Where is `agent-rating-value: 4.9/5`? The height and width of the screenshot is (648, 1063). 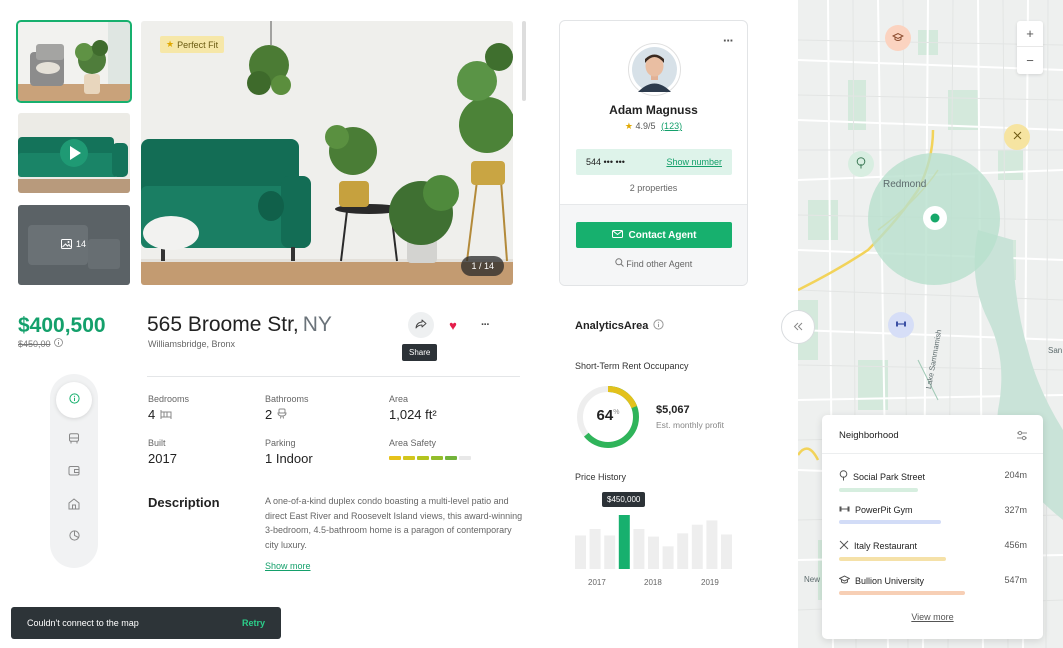
agent-rating-value: 4.9/5 is located at coordinates (645, 126).